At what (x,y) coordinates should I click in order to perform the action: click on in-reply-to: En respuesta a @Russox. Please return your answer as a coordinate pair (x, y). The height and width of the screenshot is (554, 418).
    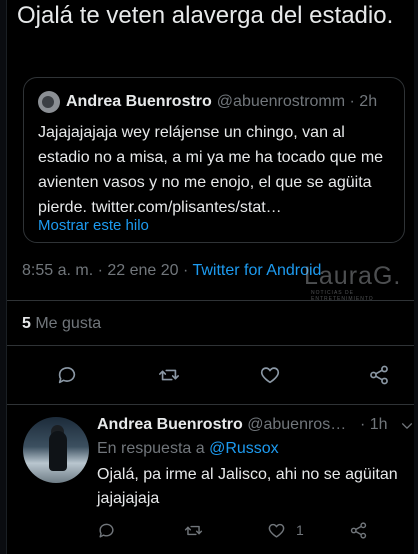
    Looking at the image, I should click on (188, 449).